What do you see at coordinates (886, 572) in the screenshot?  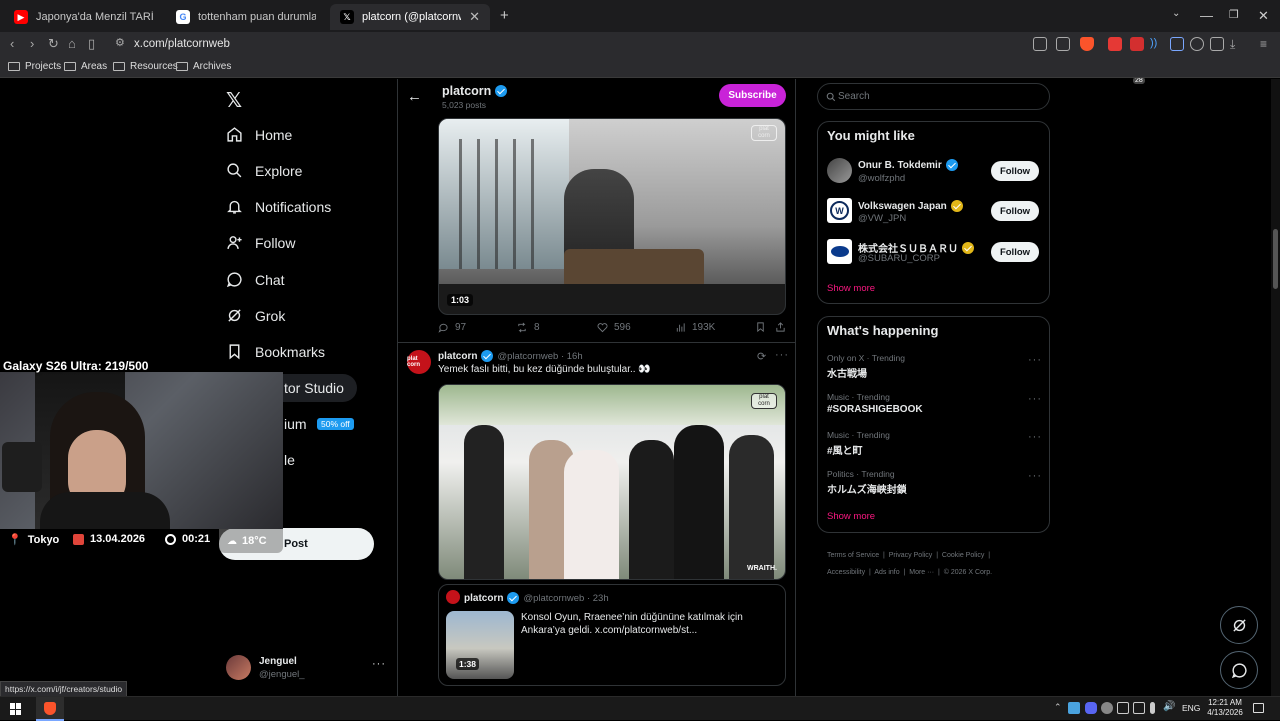 I see `footer-ads-info: Ads info` at bounding box center [886, 572].